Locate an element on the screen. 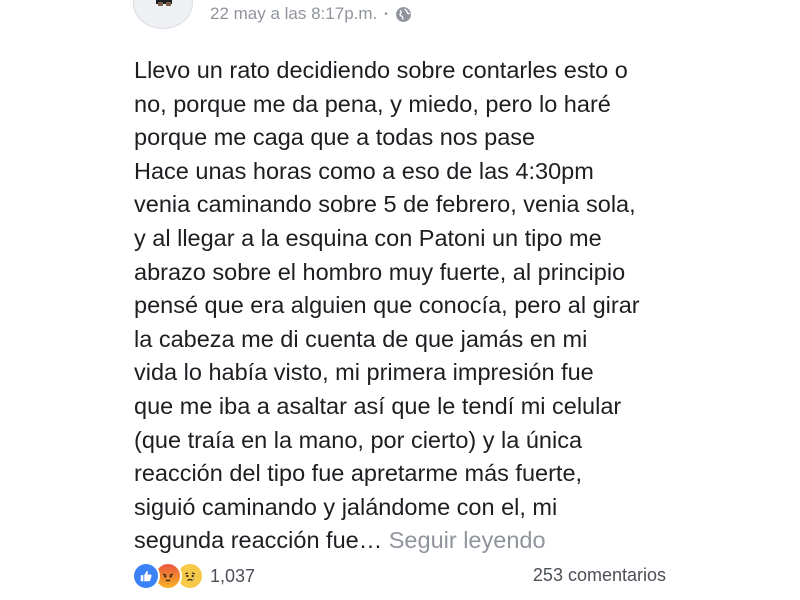 Image resolution: width=800 pixels, height=600 pixels. post-meta: 22 may a las 8:17p.m. • is located at coordinates (311, 14).